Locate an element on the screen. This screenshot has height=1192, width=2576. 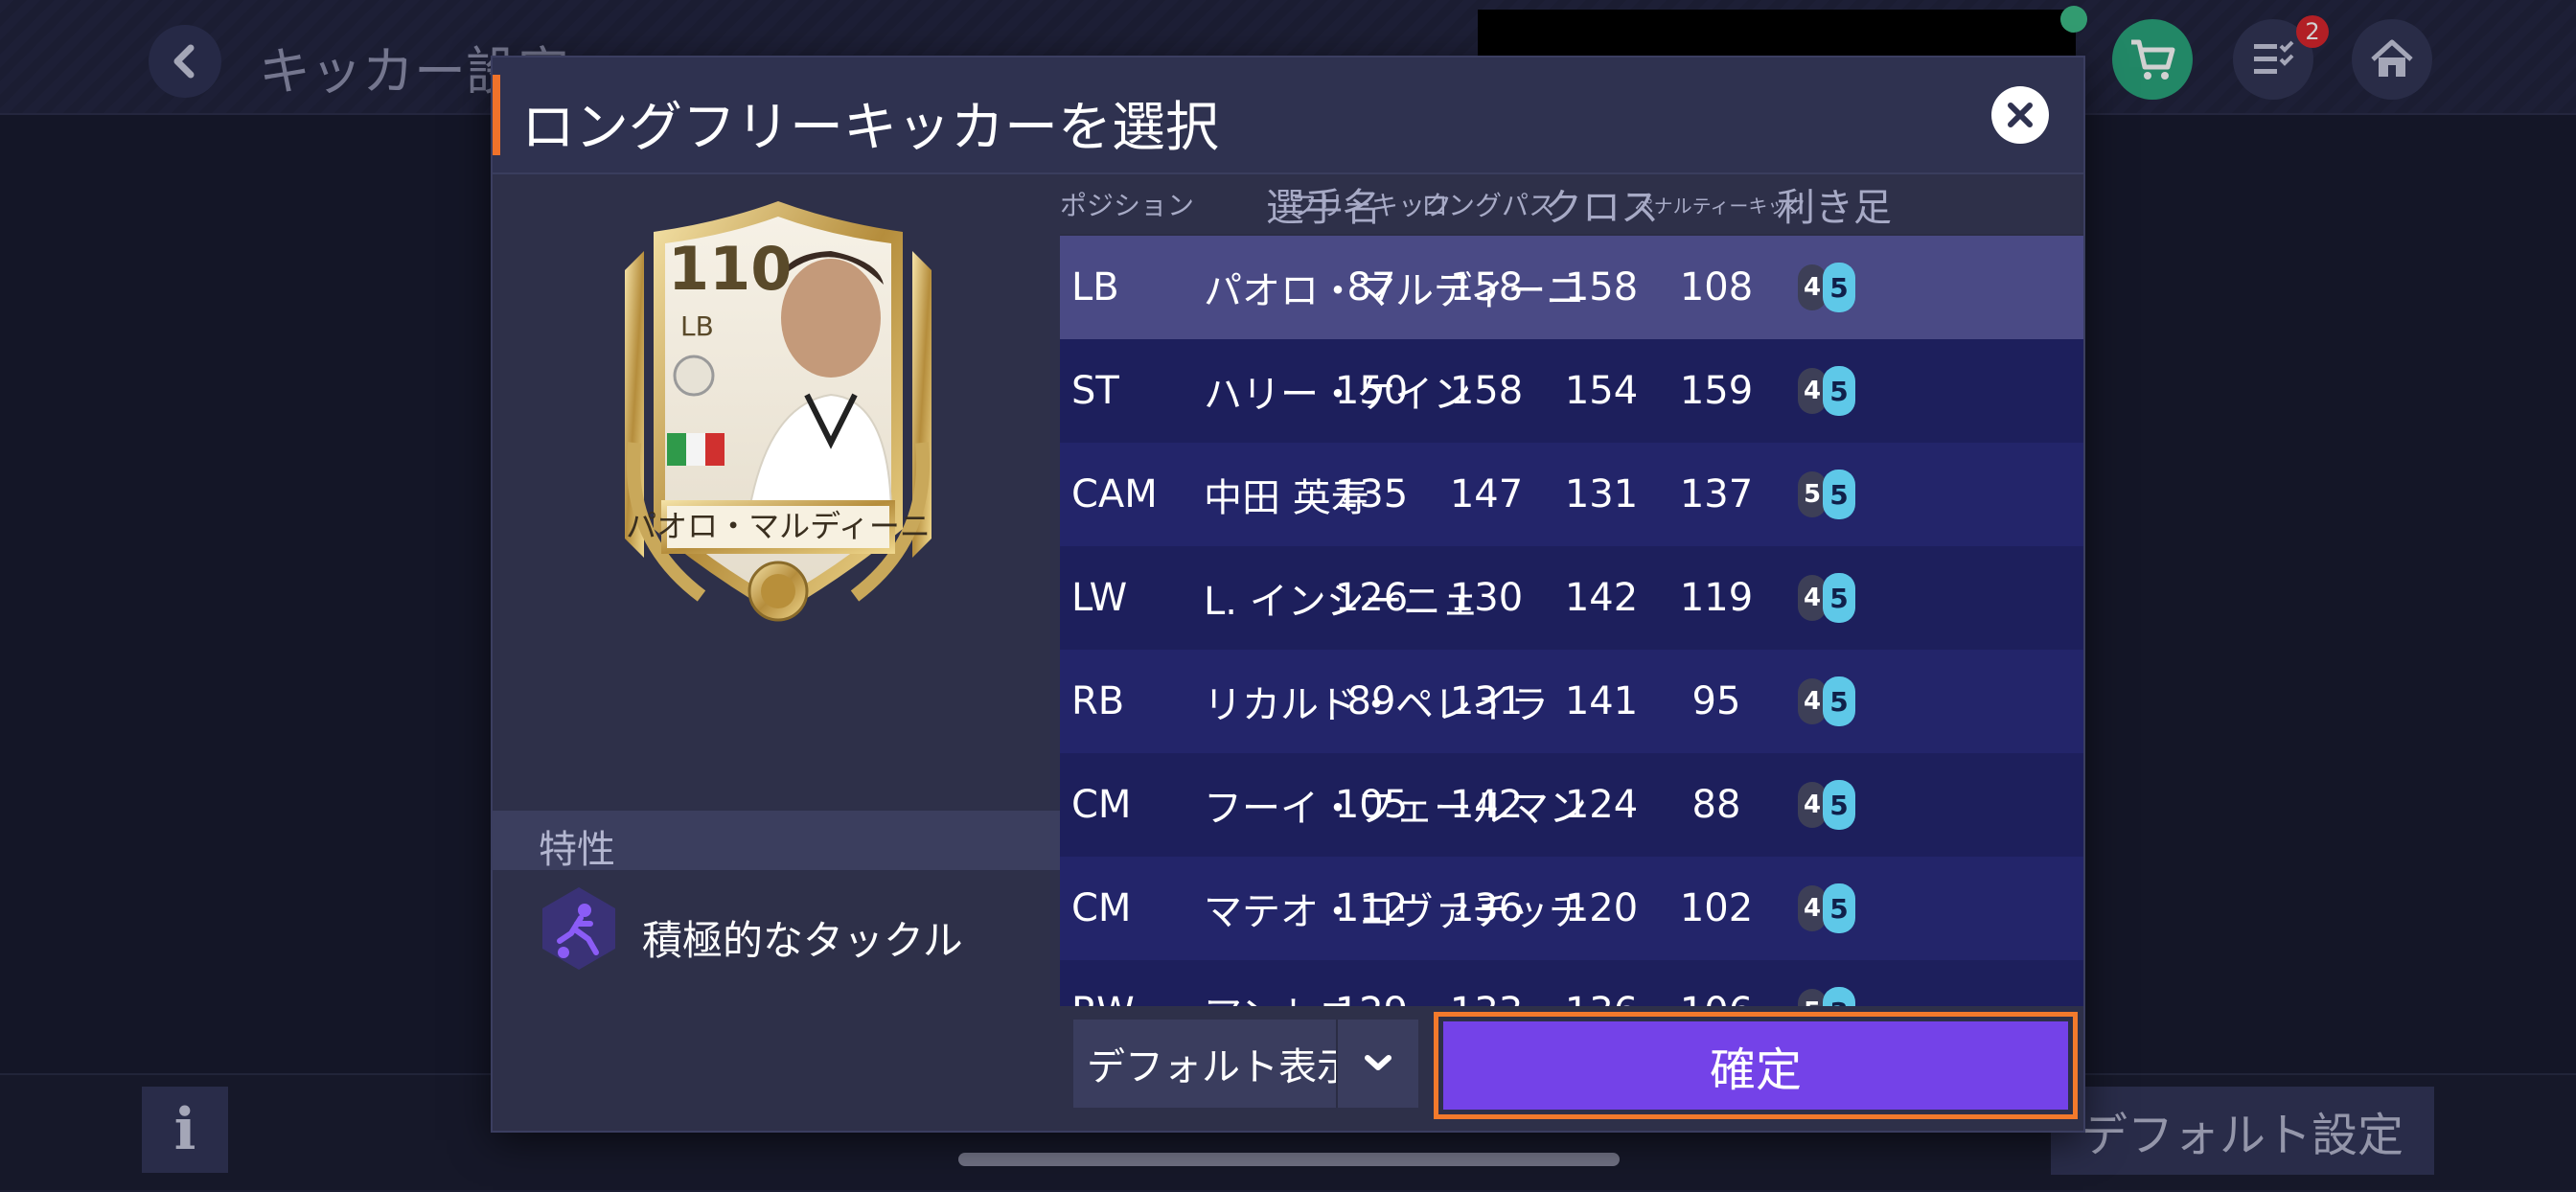
close-icon is located at coordinates (2020, 115).